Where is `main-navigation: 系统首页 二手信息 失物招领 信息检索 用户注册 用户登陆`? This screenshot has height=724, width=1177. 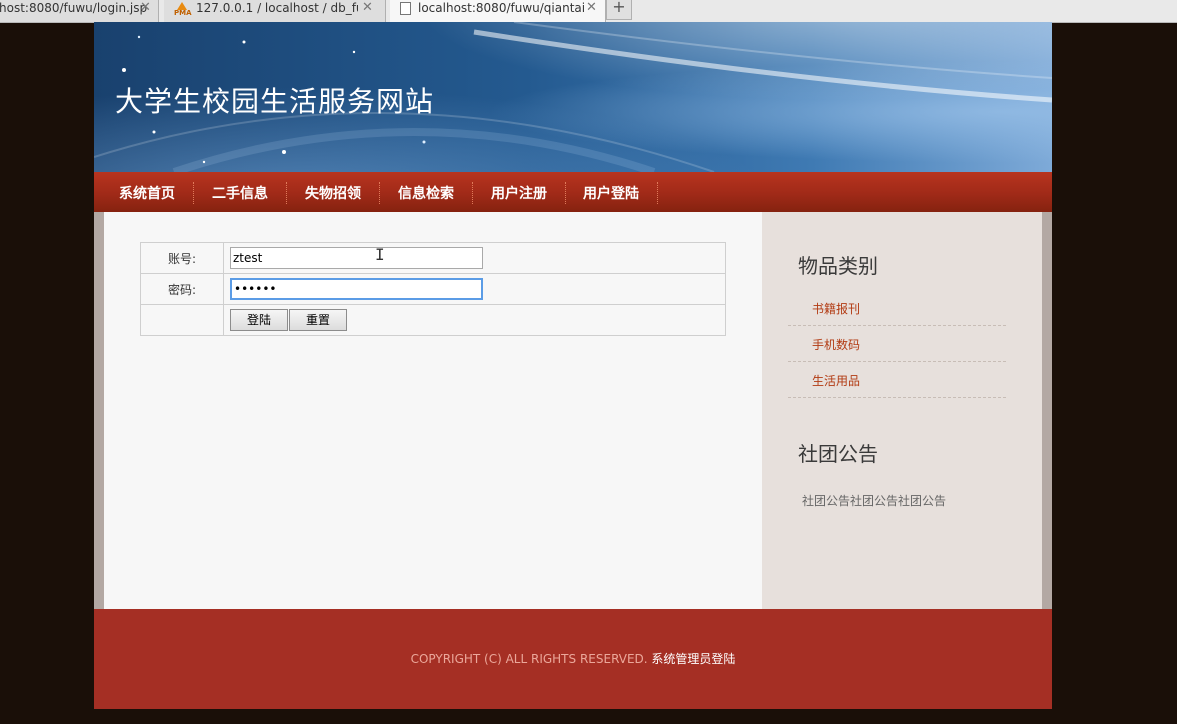
main-navigation: 系统首页 二手信息 失物招领 信息检索 用户注册 用户登陆 is located at coordinates (573, 192).